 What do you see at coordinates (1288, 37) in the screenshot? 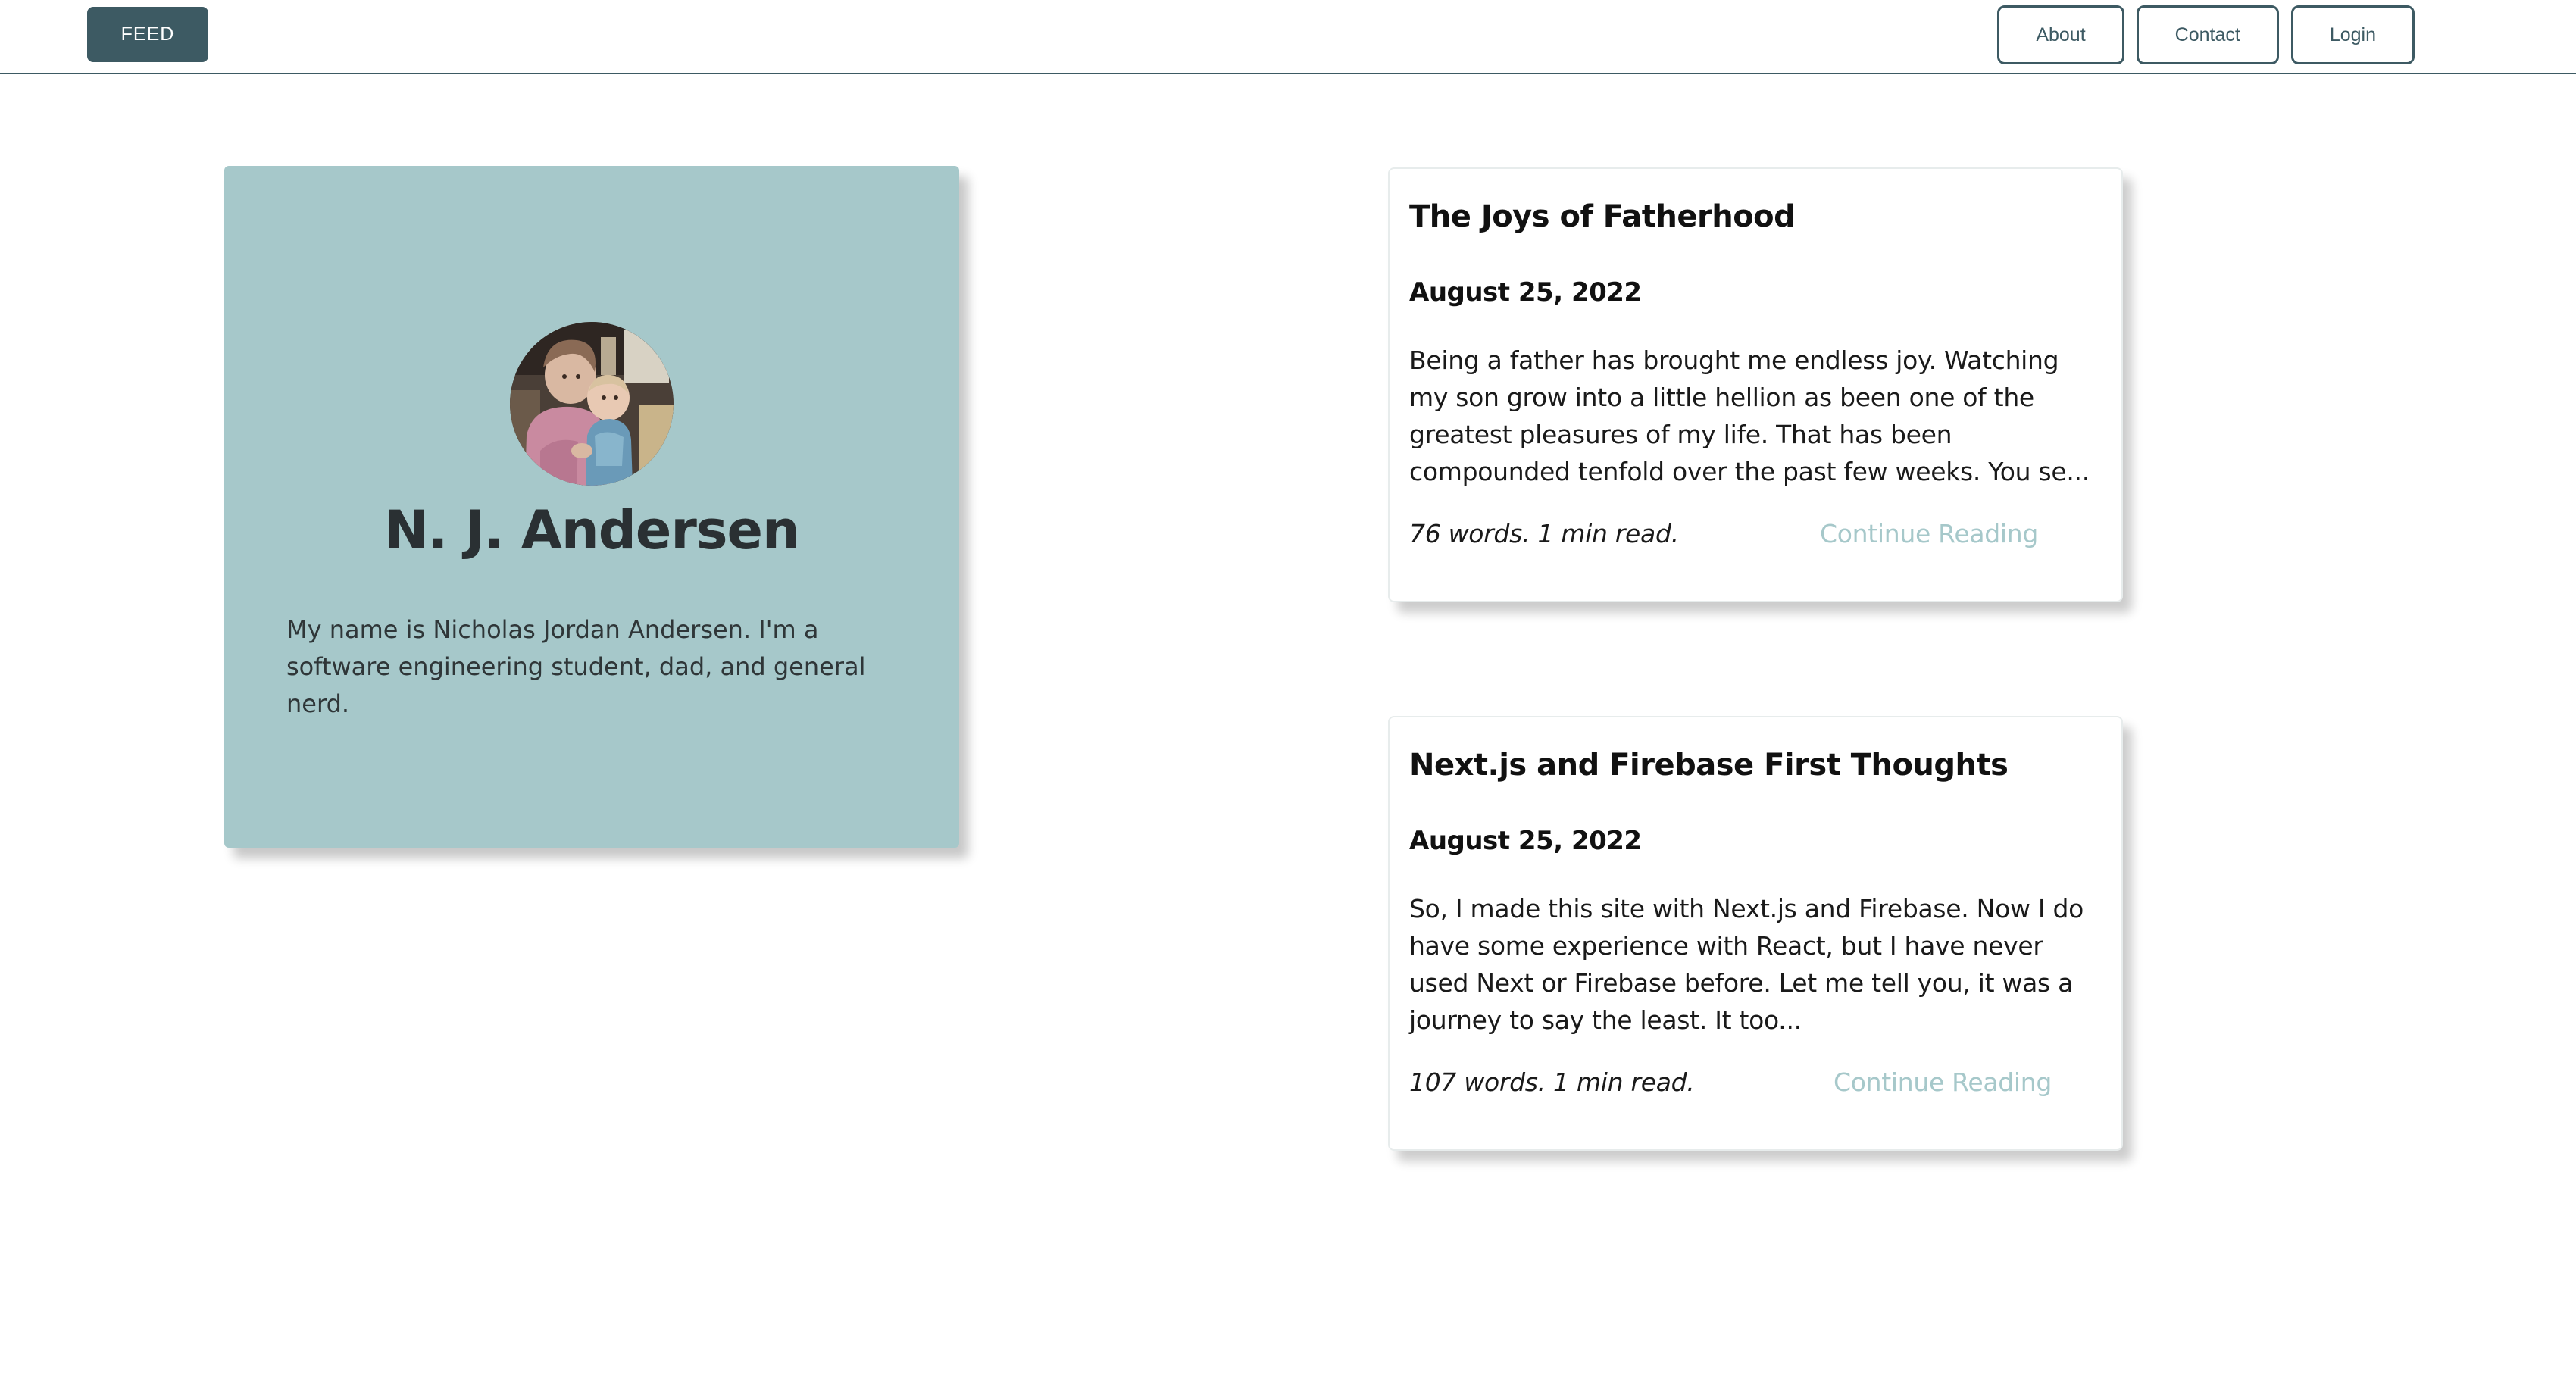
I see `top-navbar: FEED About Contact Login` at bounding box center [1288, 37].